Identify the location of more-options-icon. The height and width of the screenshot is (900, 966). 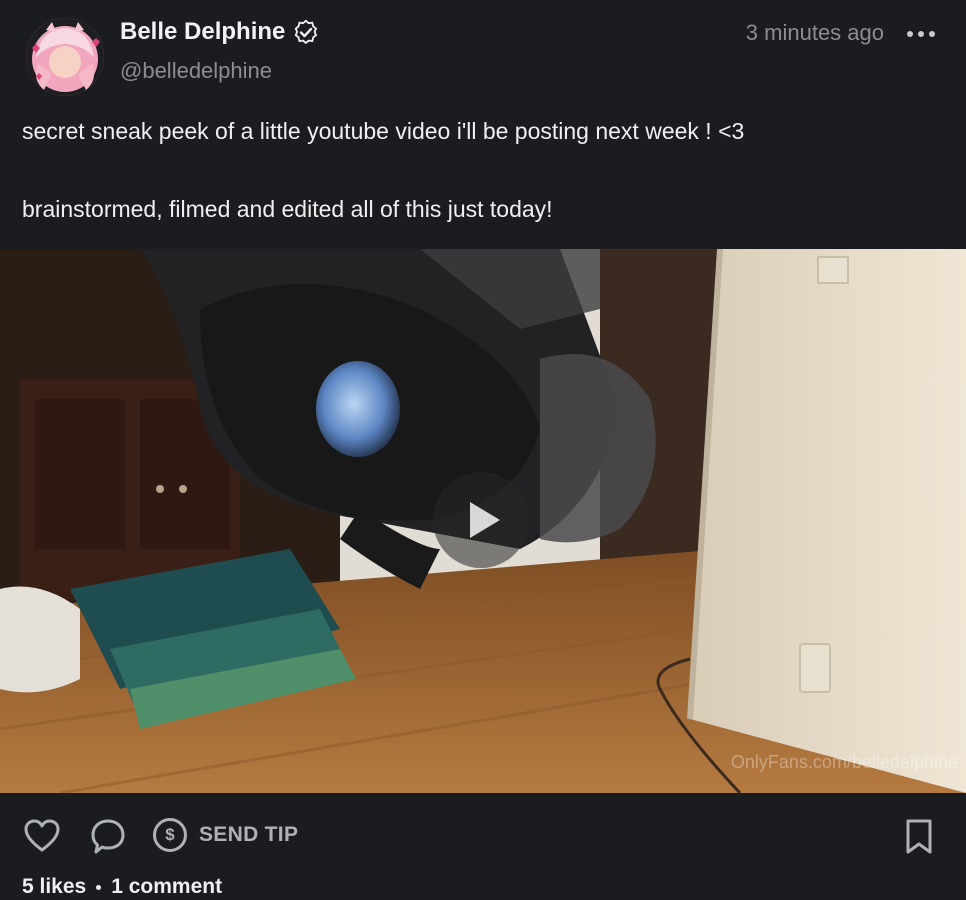
(921, 34).